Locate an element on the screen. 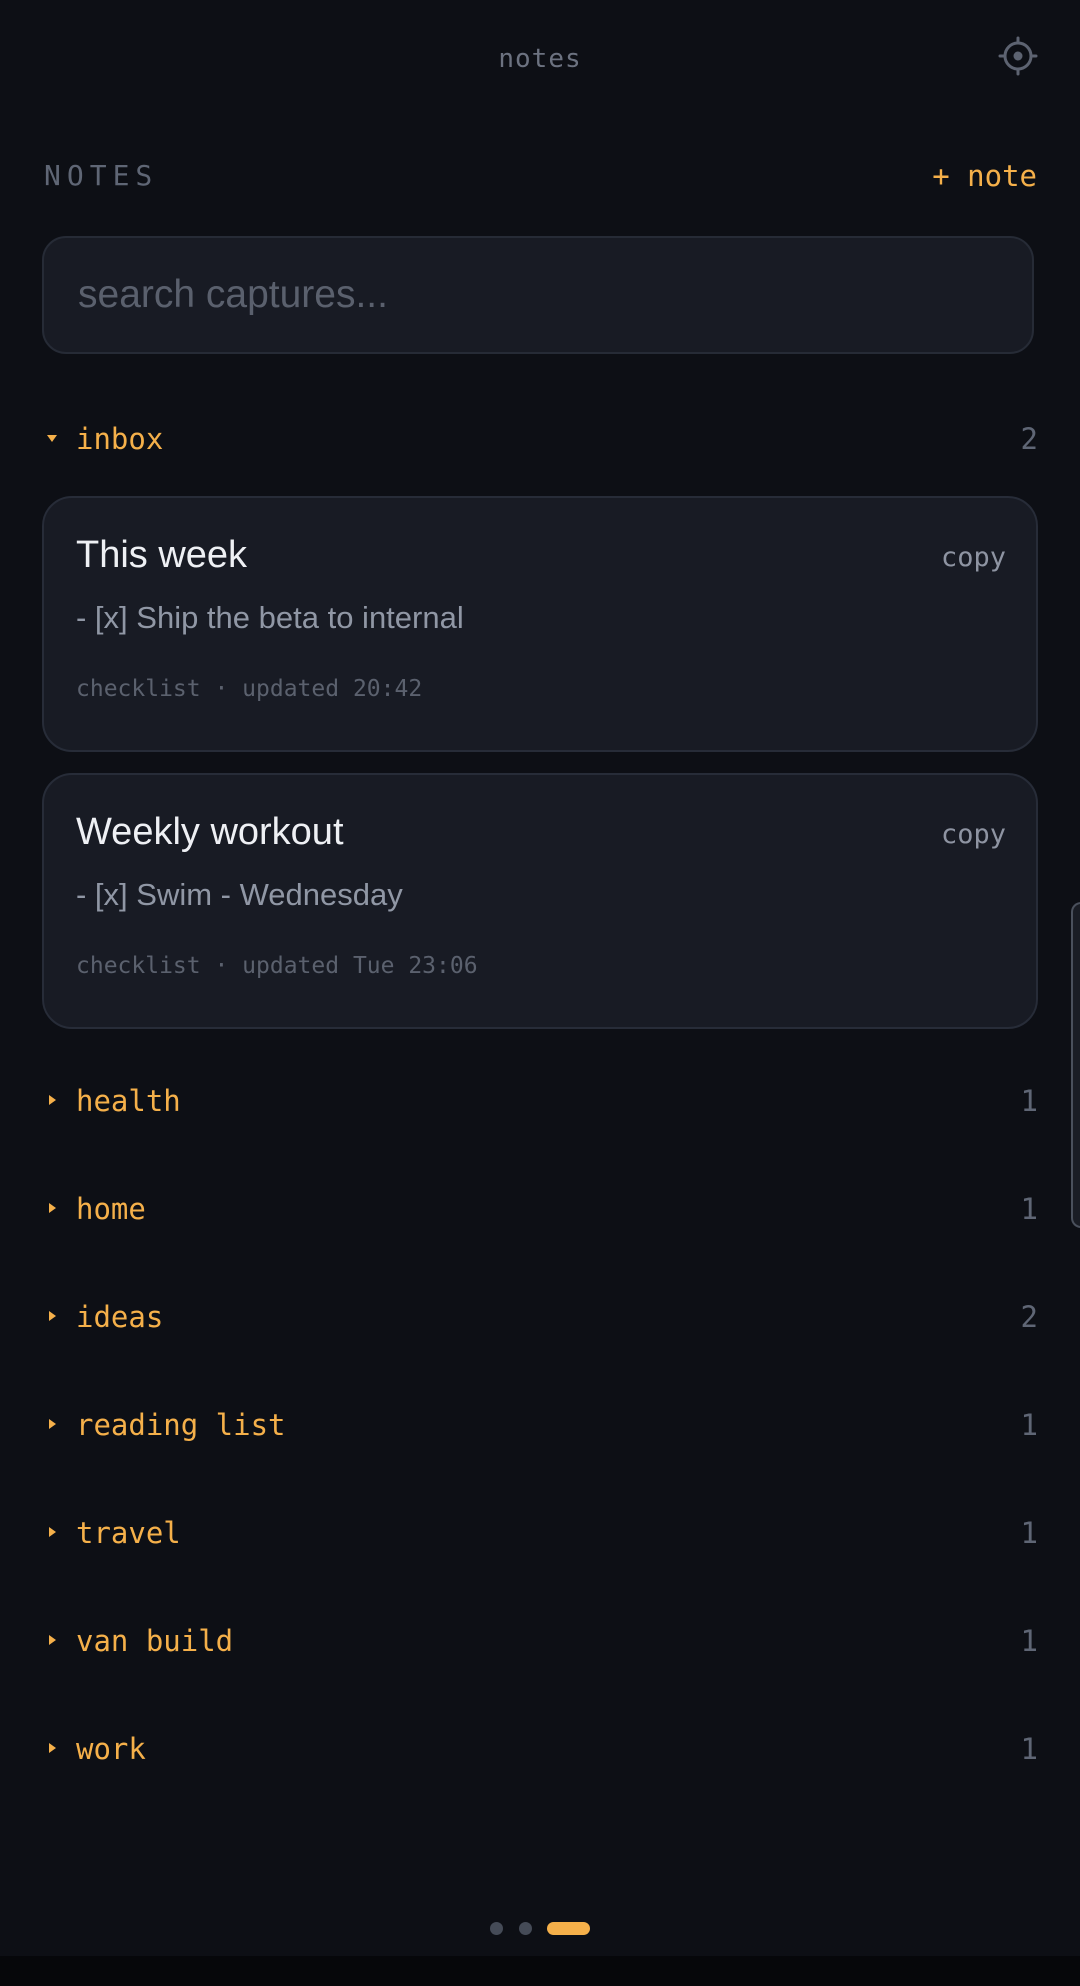 This screenshot has height=1986, width=1080. notes-section-header: NOTES + note is located at coordinates (540, 177).